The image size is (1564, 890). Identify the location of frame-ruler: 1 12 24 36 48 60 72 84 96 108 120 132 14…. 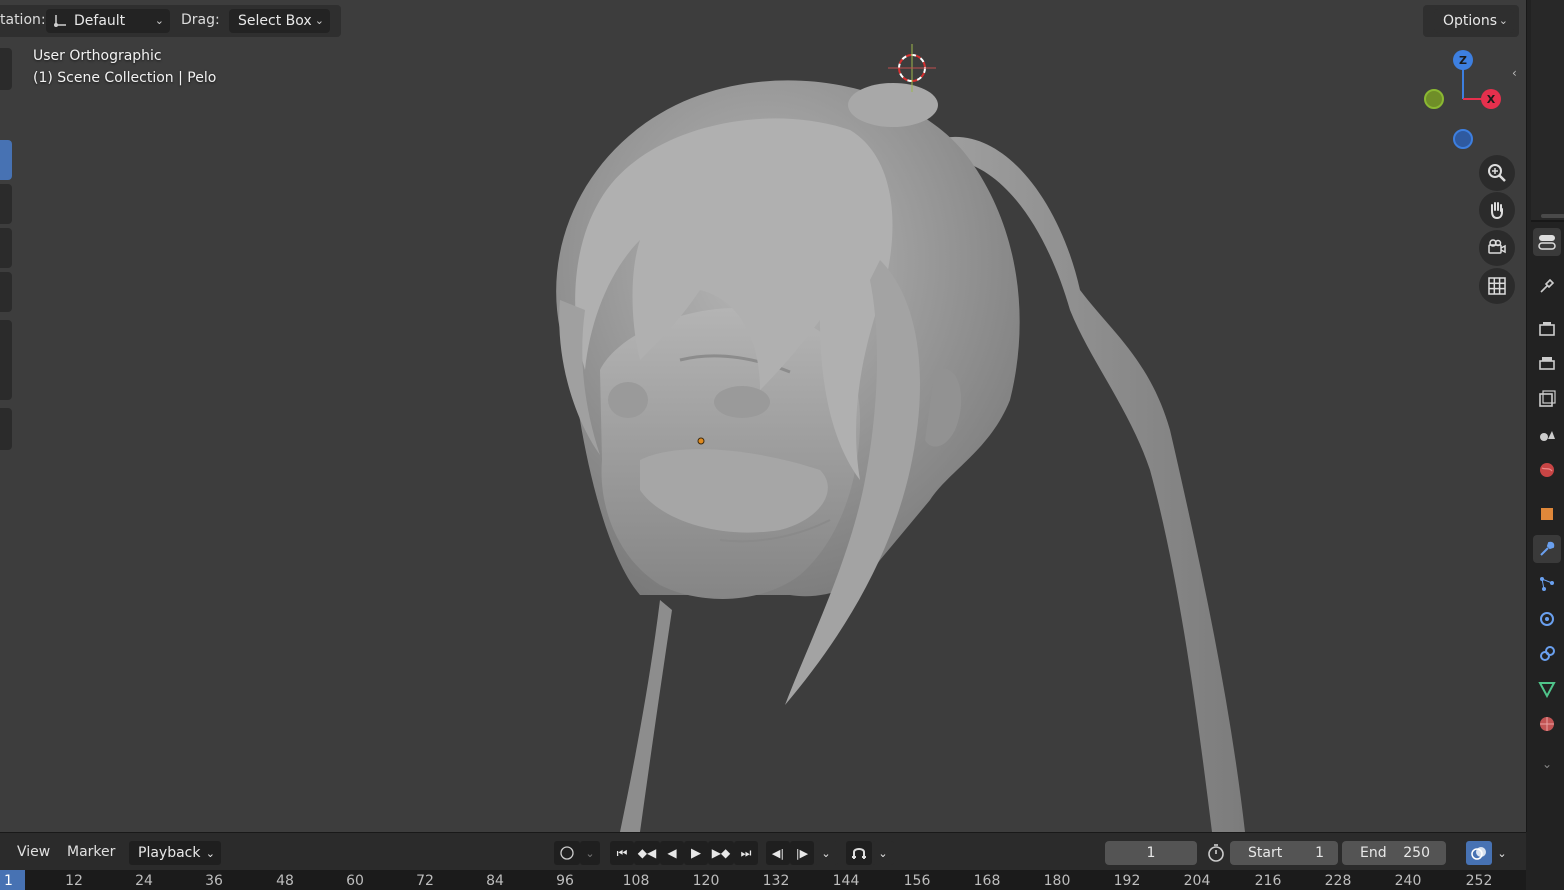
(763, 880).